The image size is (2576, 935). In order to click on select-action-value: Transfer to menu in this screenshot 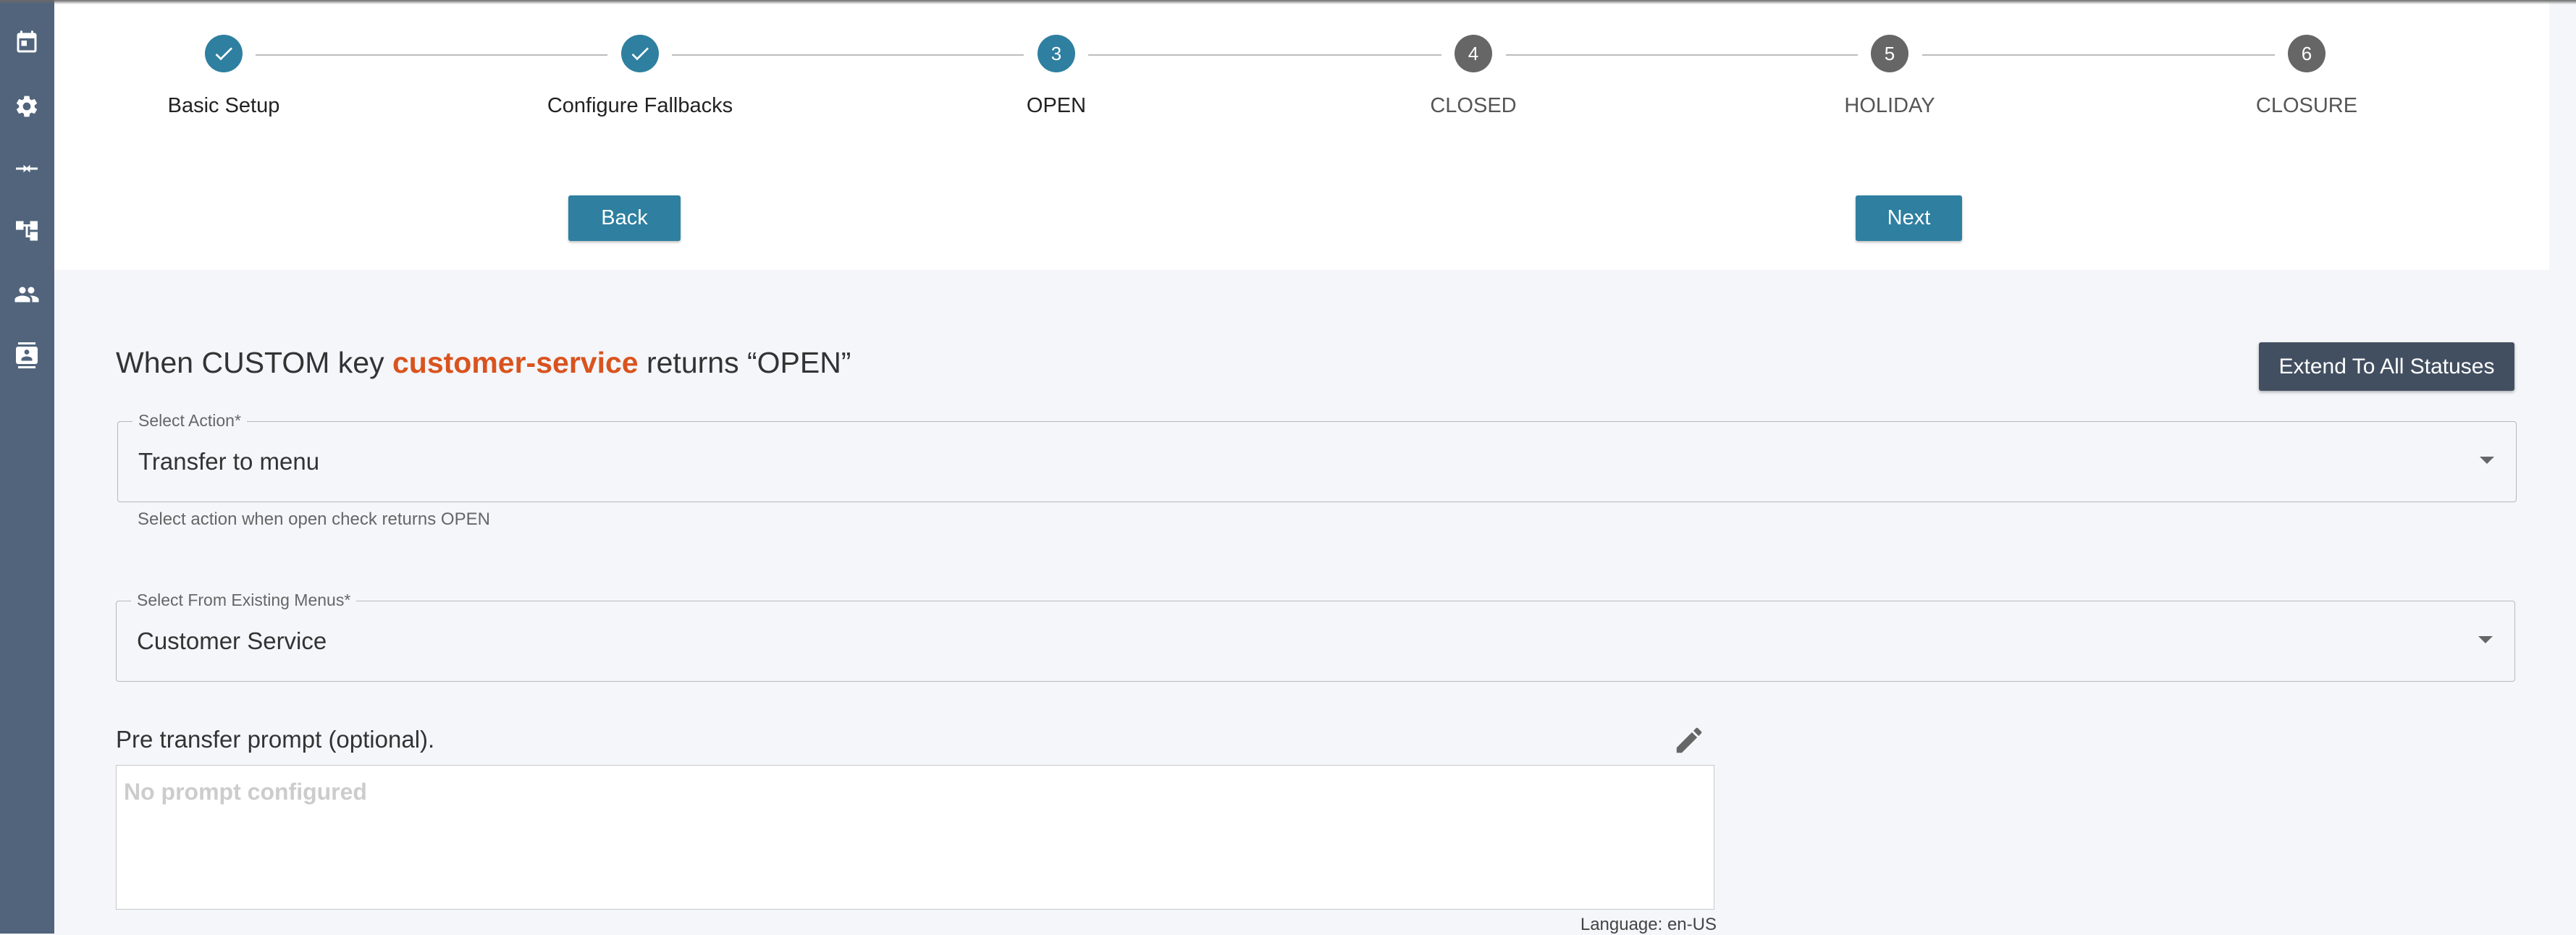, I will do `click(229, 462)`.